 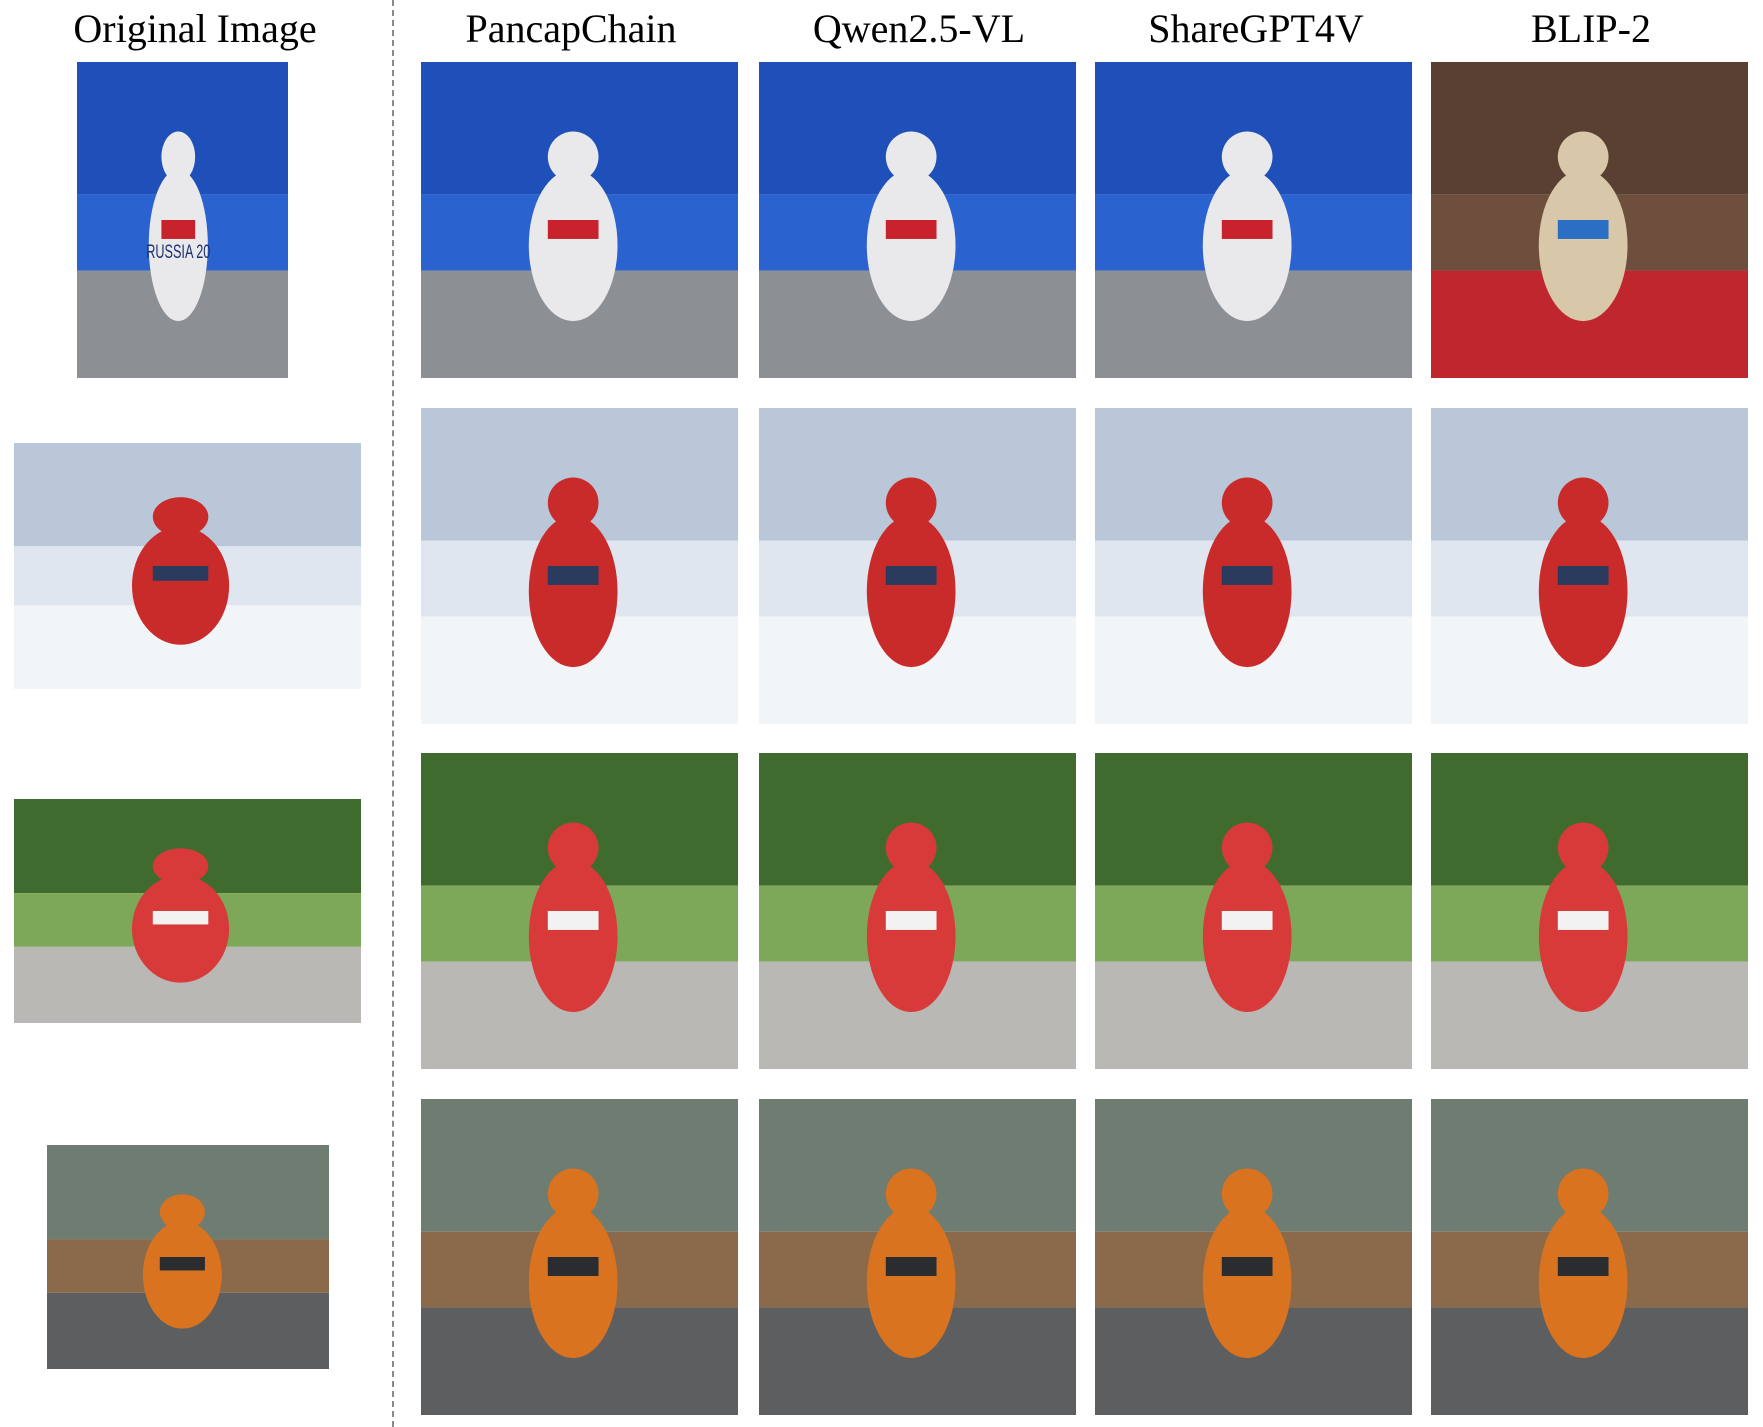 I want to click on blip2-image-monk, so click(x=1589, y=1257).